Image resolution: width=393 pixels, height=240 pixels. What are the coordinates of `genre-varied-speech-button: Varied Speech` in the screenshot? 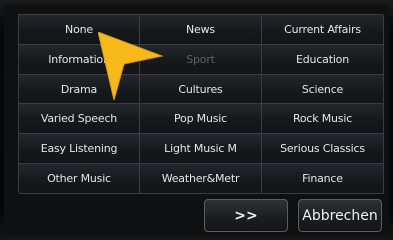 It's located at (79, 119).